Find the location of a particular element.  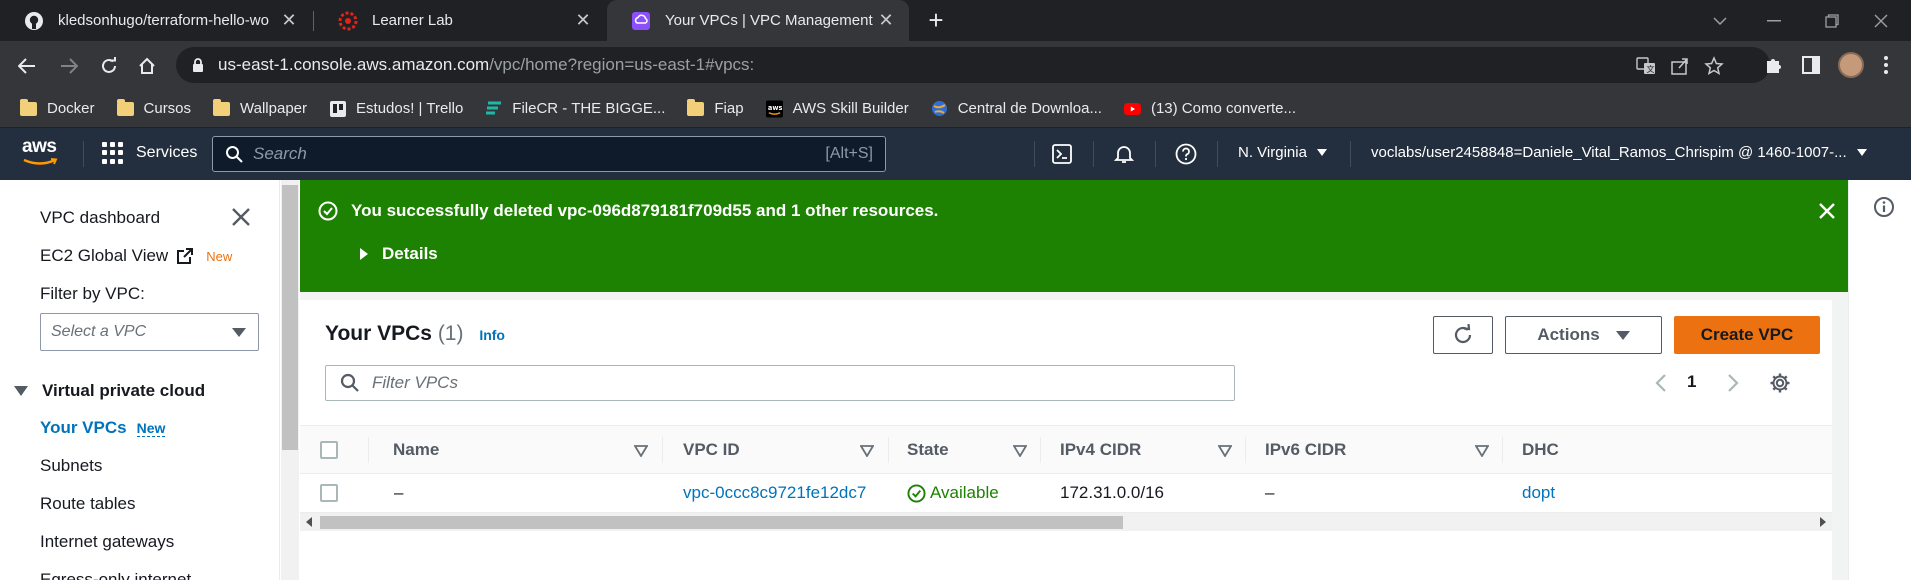

new-tab-button: + is located at coordinates (936, 20).